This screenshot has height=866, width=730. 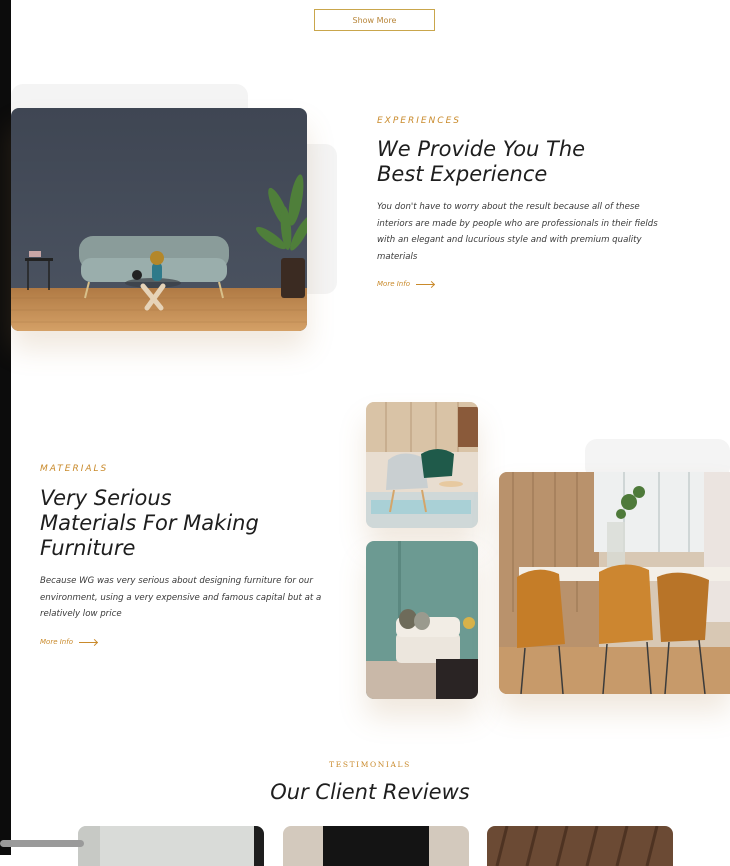 What do you see at coordinates (42, 843) in the screenshot?
I see `horizontal-scrollbar` at bounding box center [42, 843].